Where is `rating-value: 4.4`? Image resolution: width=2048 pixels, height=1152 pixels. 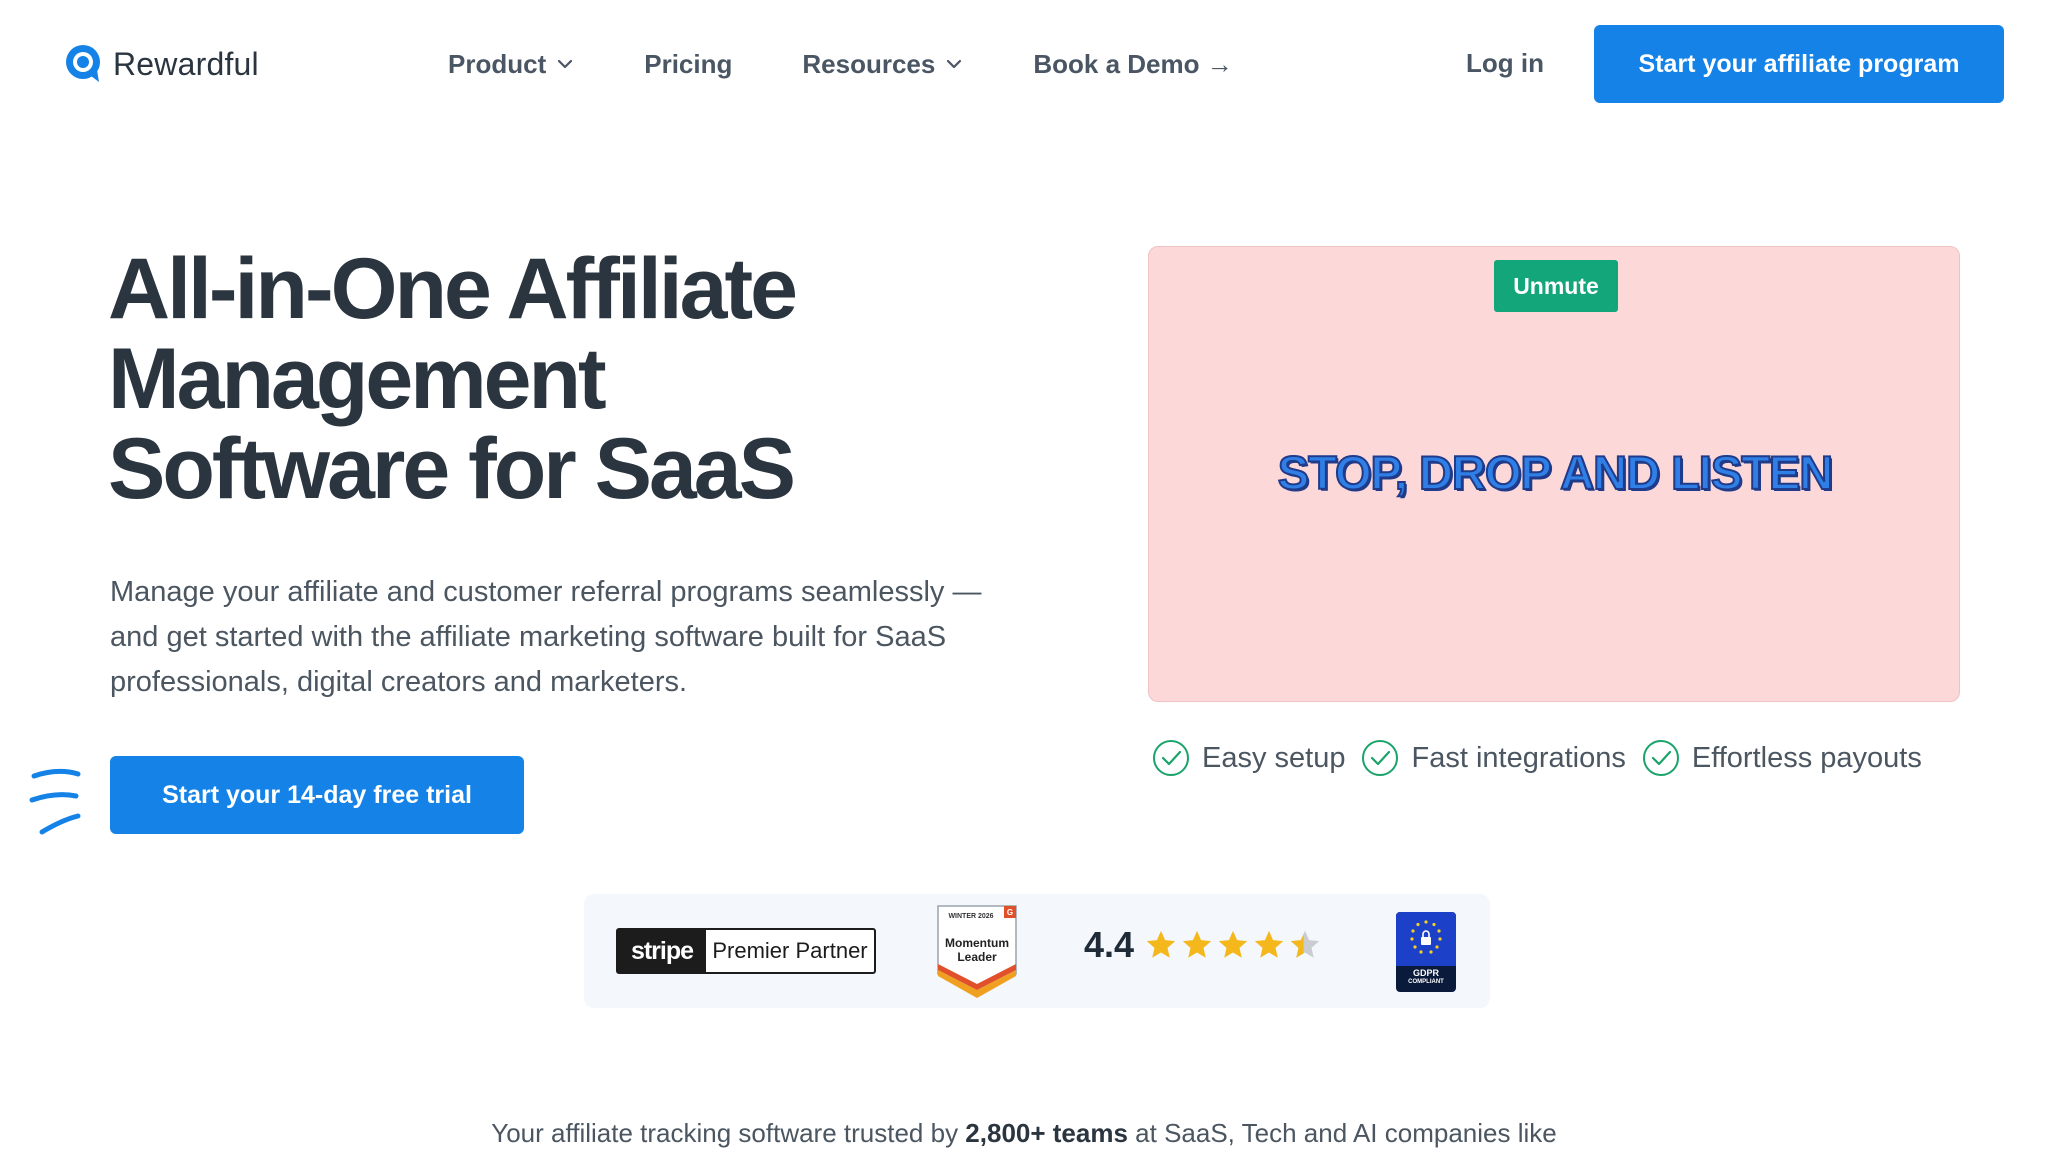
rating-value: 4.4 is located at coordinates (1109, 944).